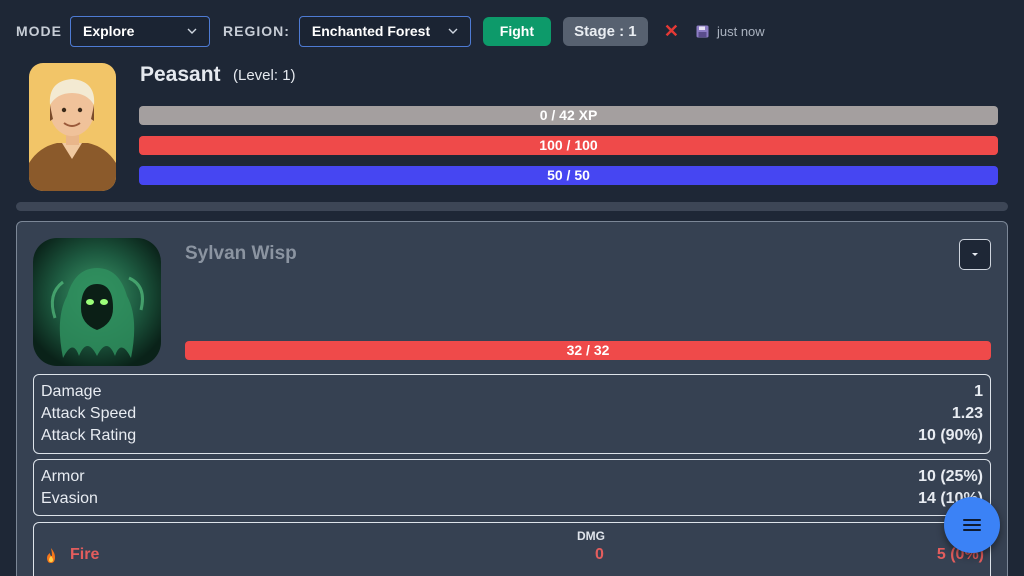  I want to click on hamburger-menu-icon, so click(972, 525).